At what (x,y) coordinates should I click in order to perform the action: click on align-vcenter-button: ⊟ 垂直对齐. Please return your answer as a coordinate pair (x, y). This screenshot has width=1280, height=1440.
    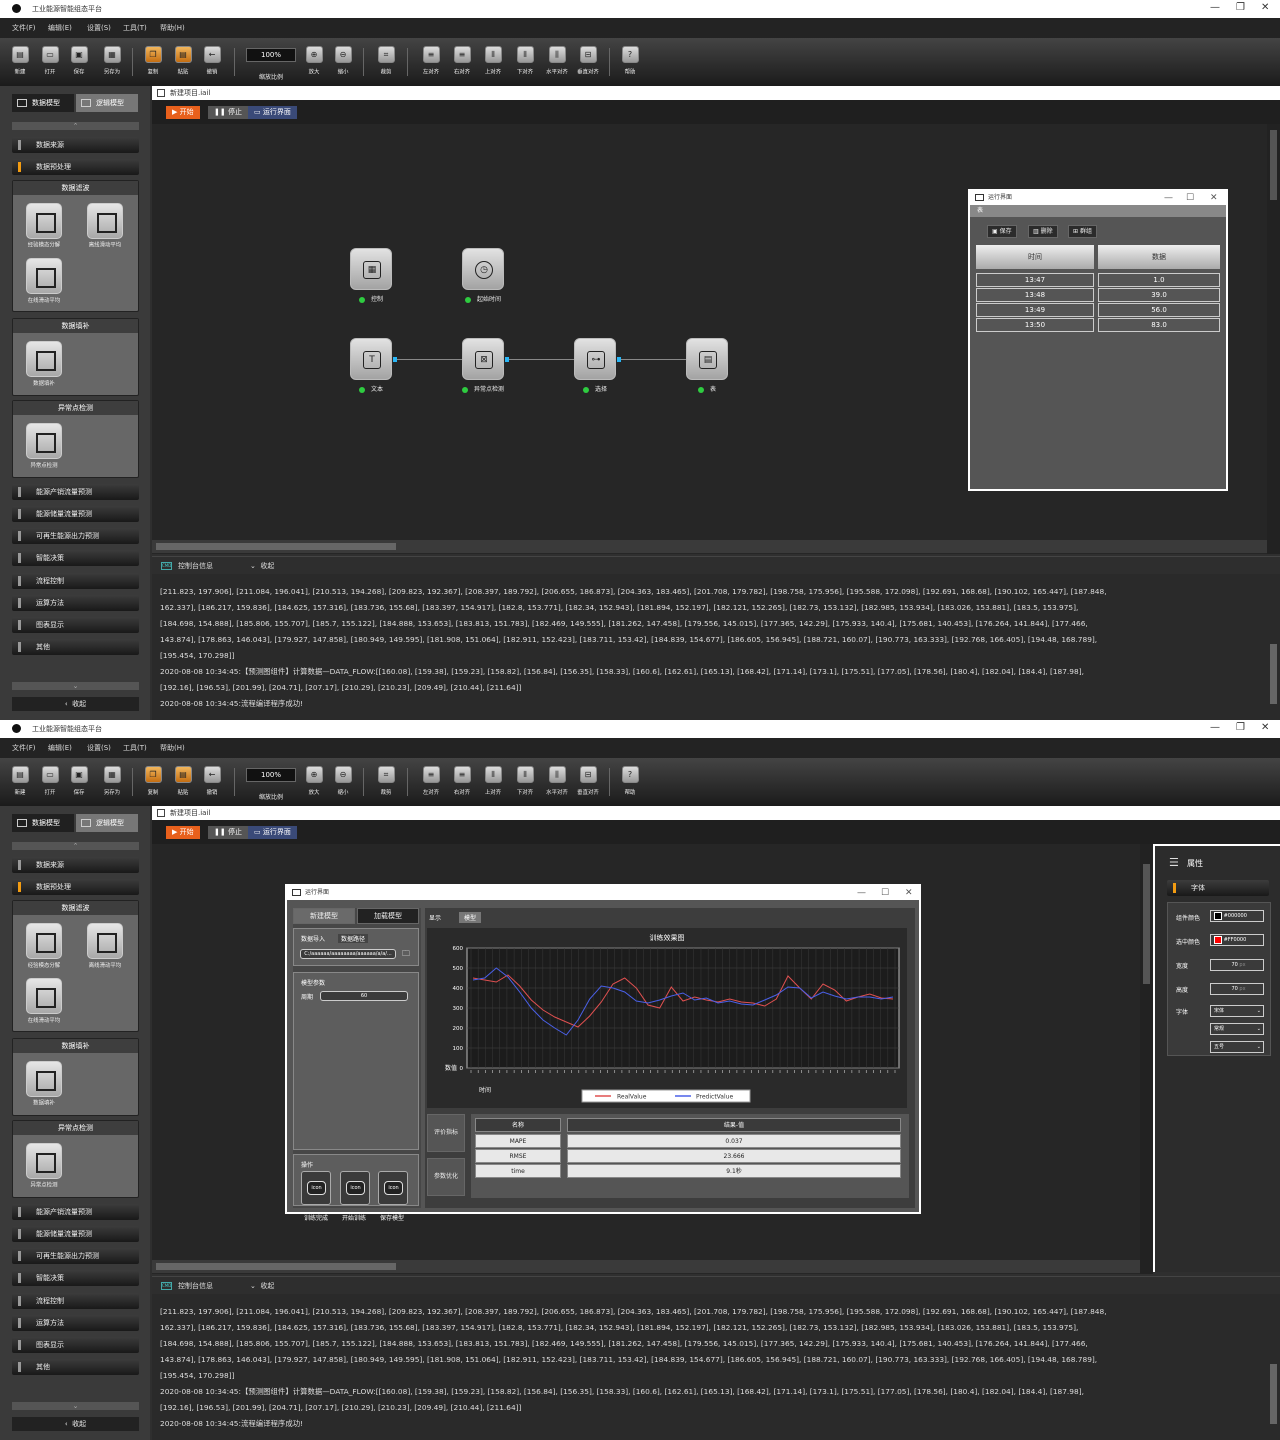
    Looking at the image, I should click on (588, 61).